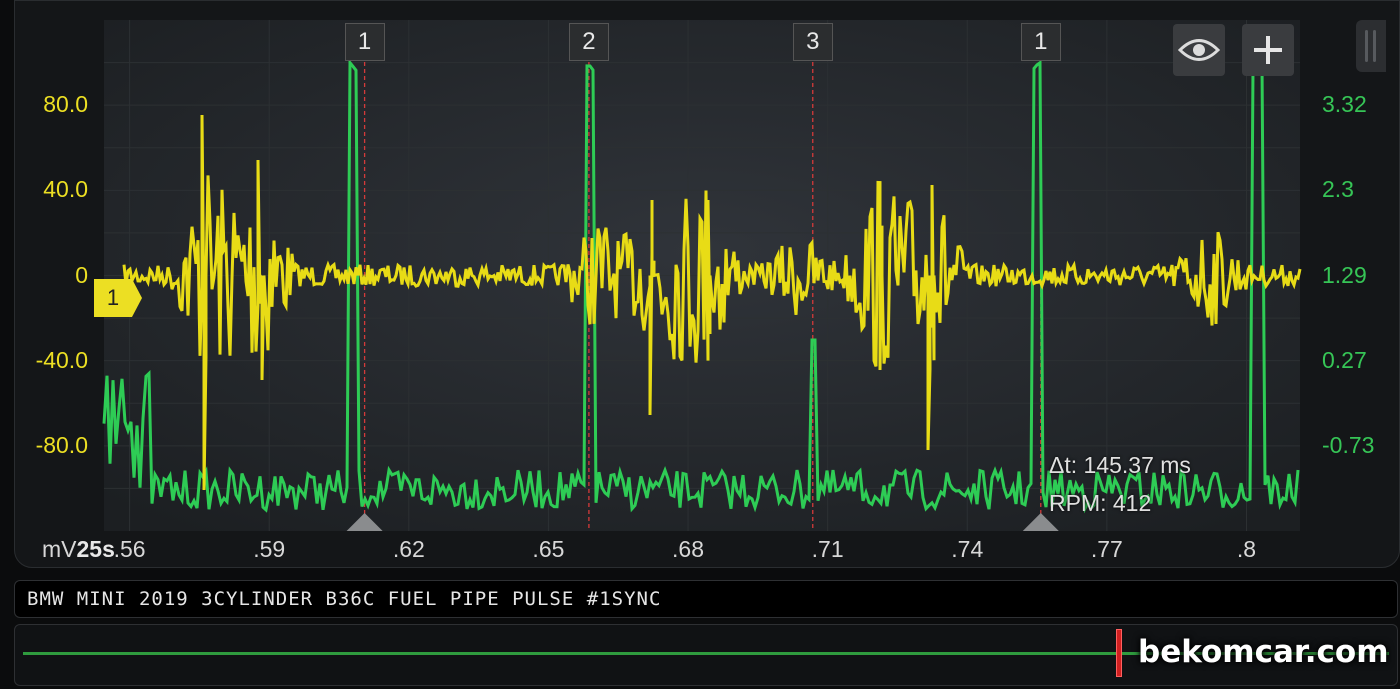  I want to click on channel-1-tag: 1, so click(118, 298).